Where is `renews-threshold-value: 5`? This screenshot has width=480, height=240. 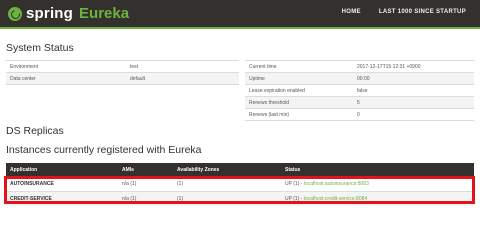
renews-threshold-value: 5 is located at coordinates (413, 102).